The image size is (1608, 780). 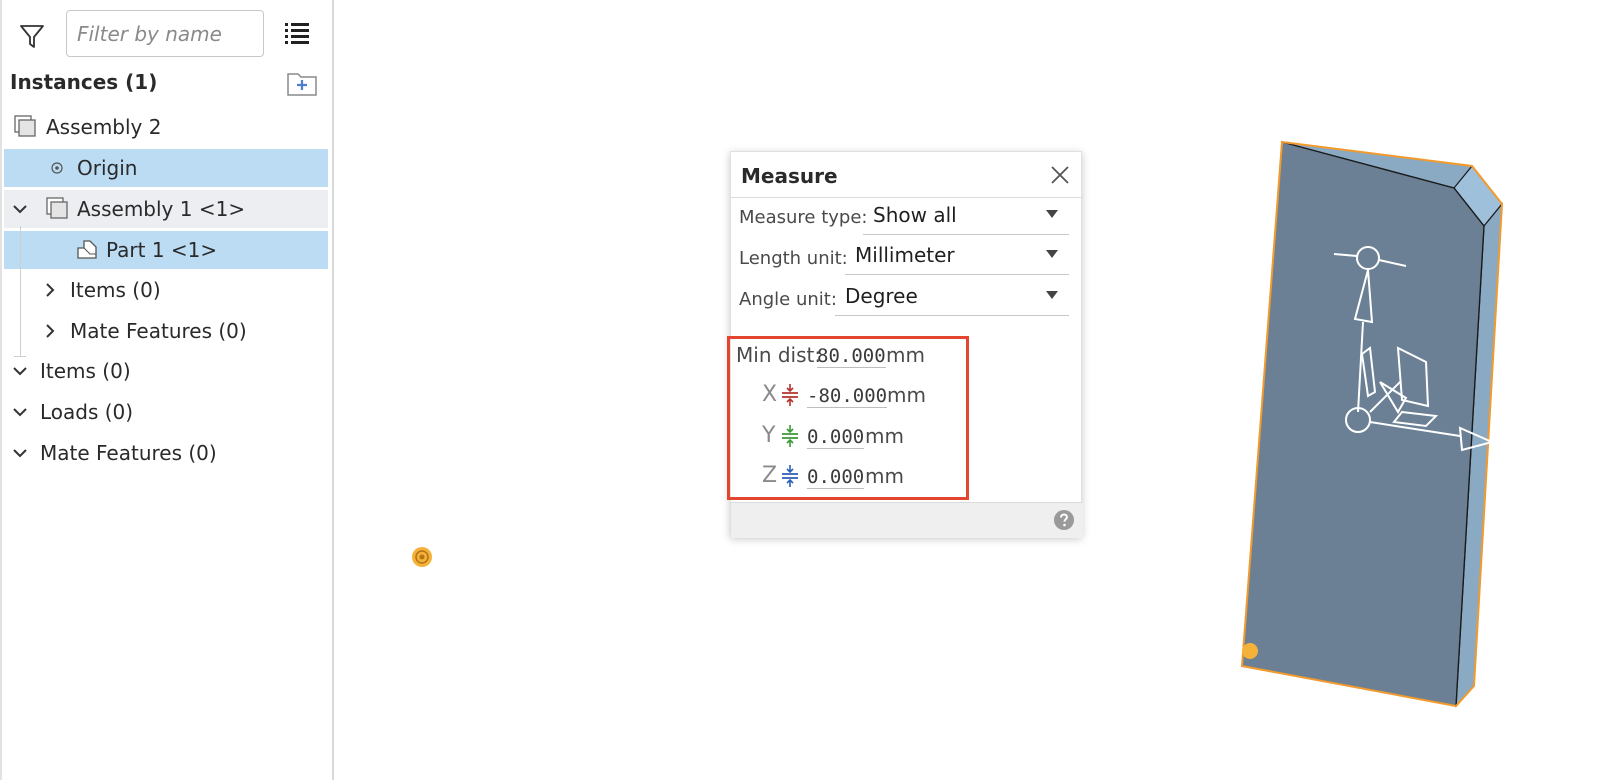 I want to click on length-unit-value: Millimeter, so click(x=905, y=254).